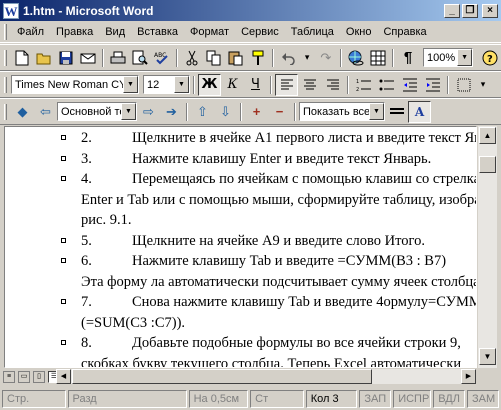 The width and height of the screenshot is (501, 410). What do you see at coordinates (222, 376) in the screenshot?
I see `horizontal-scroll-thumb` at bounding box center [222, 376].